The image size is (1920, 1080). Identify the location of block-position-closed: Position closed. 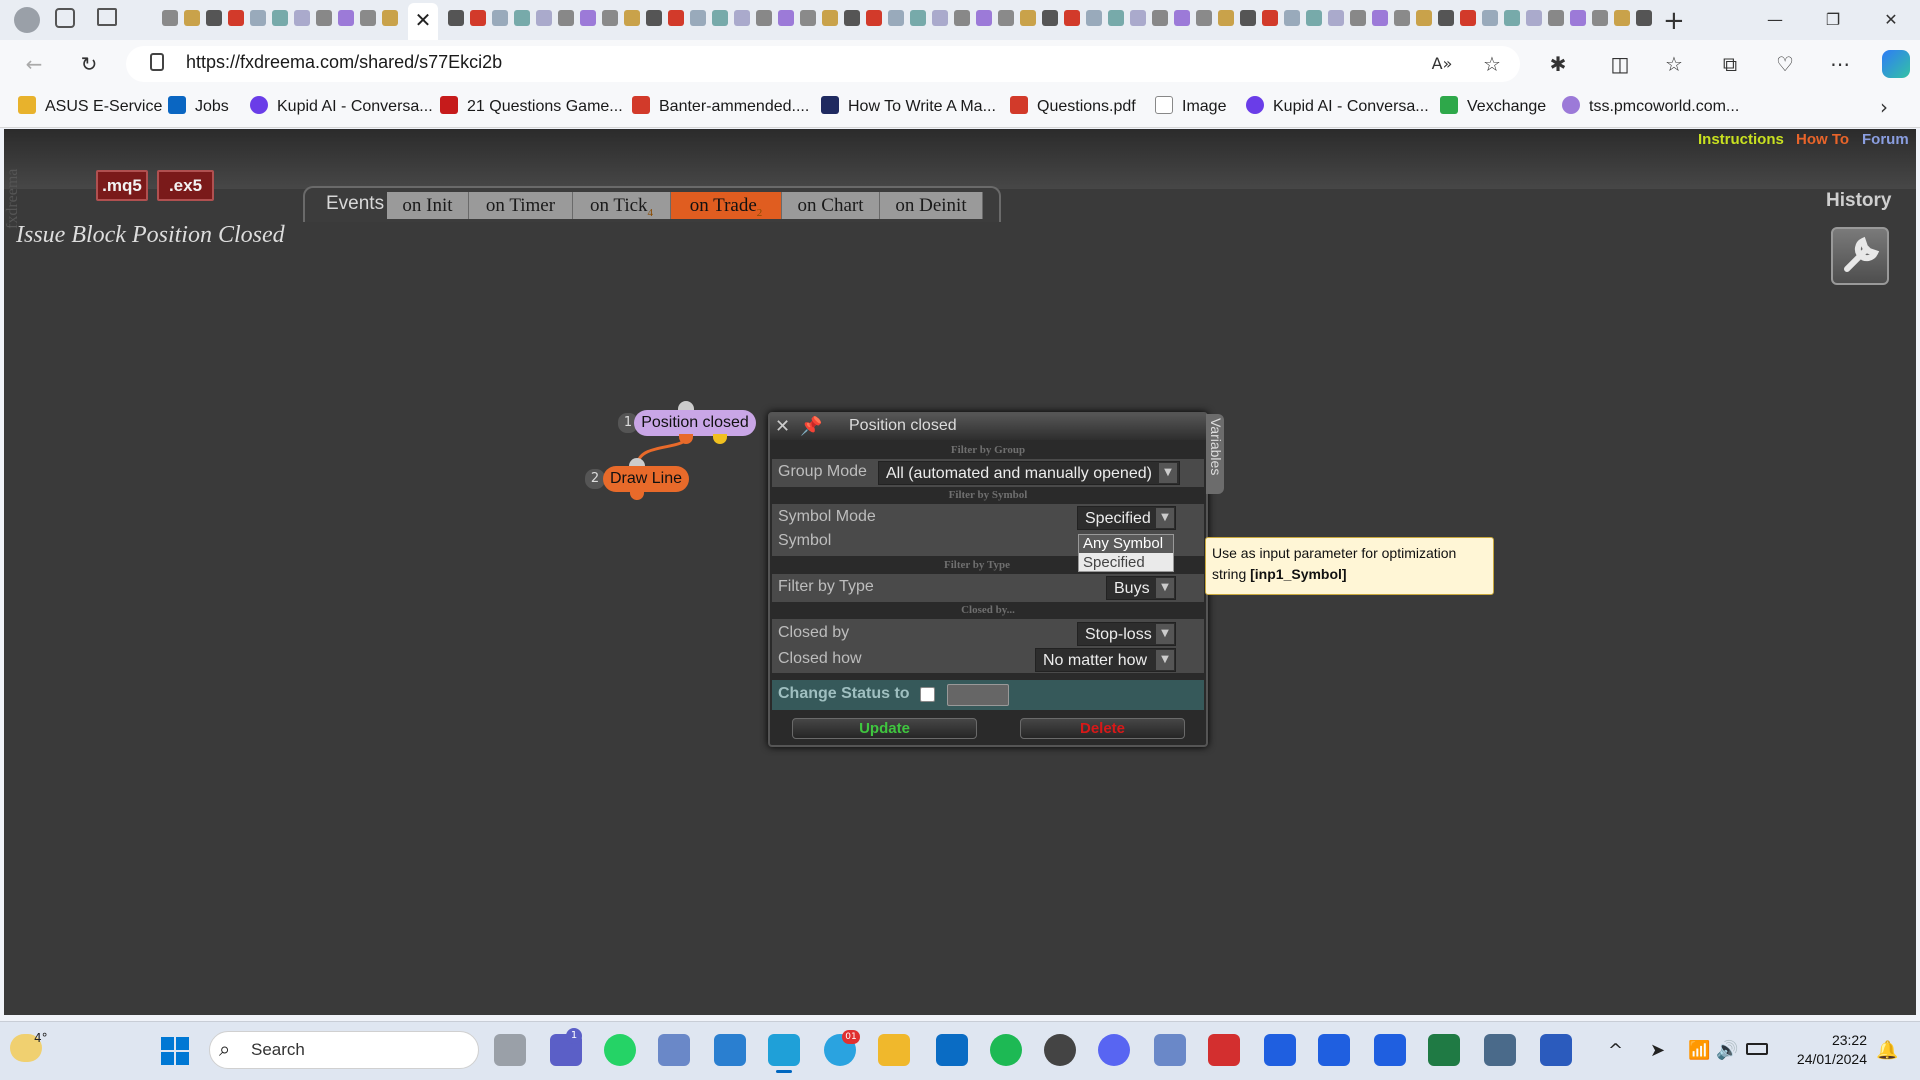
(695, 423).